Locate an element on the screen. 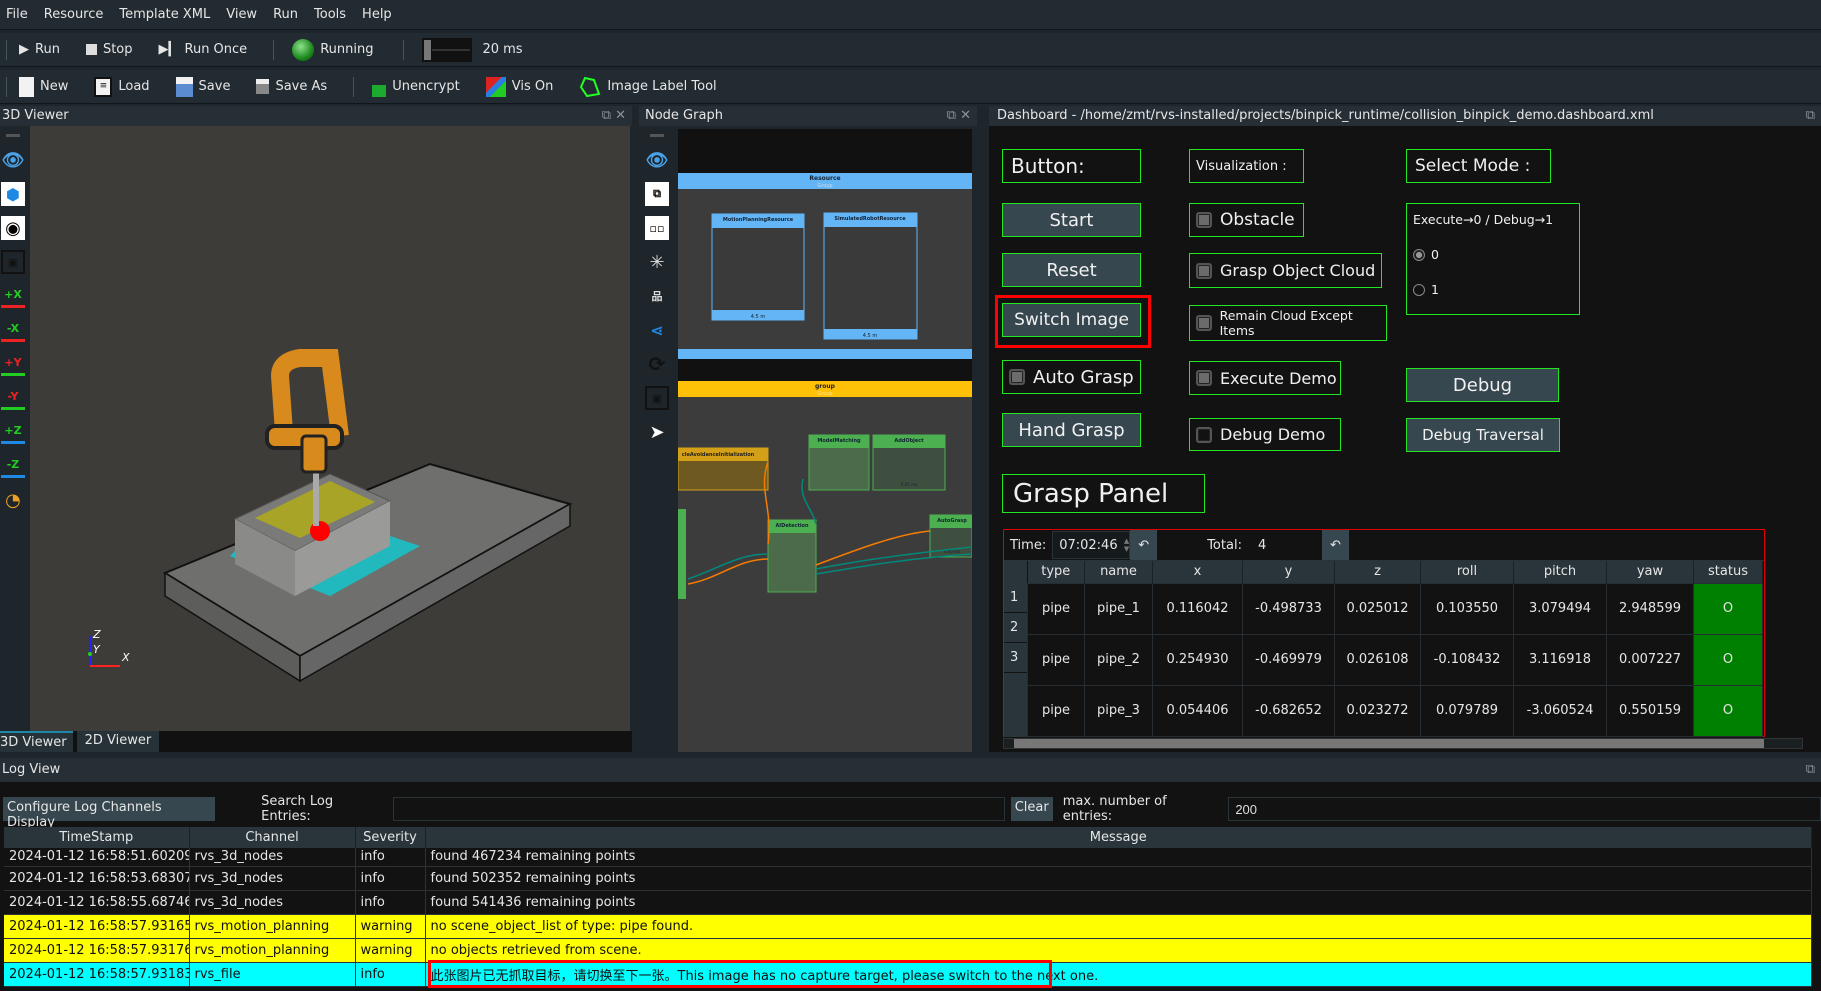 The height and width of the screenshot is (991, 1821). new-button: New is located at coordinates (43, 86).